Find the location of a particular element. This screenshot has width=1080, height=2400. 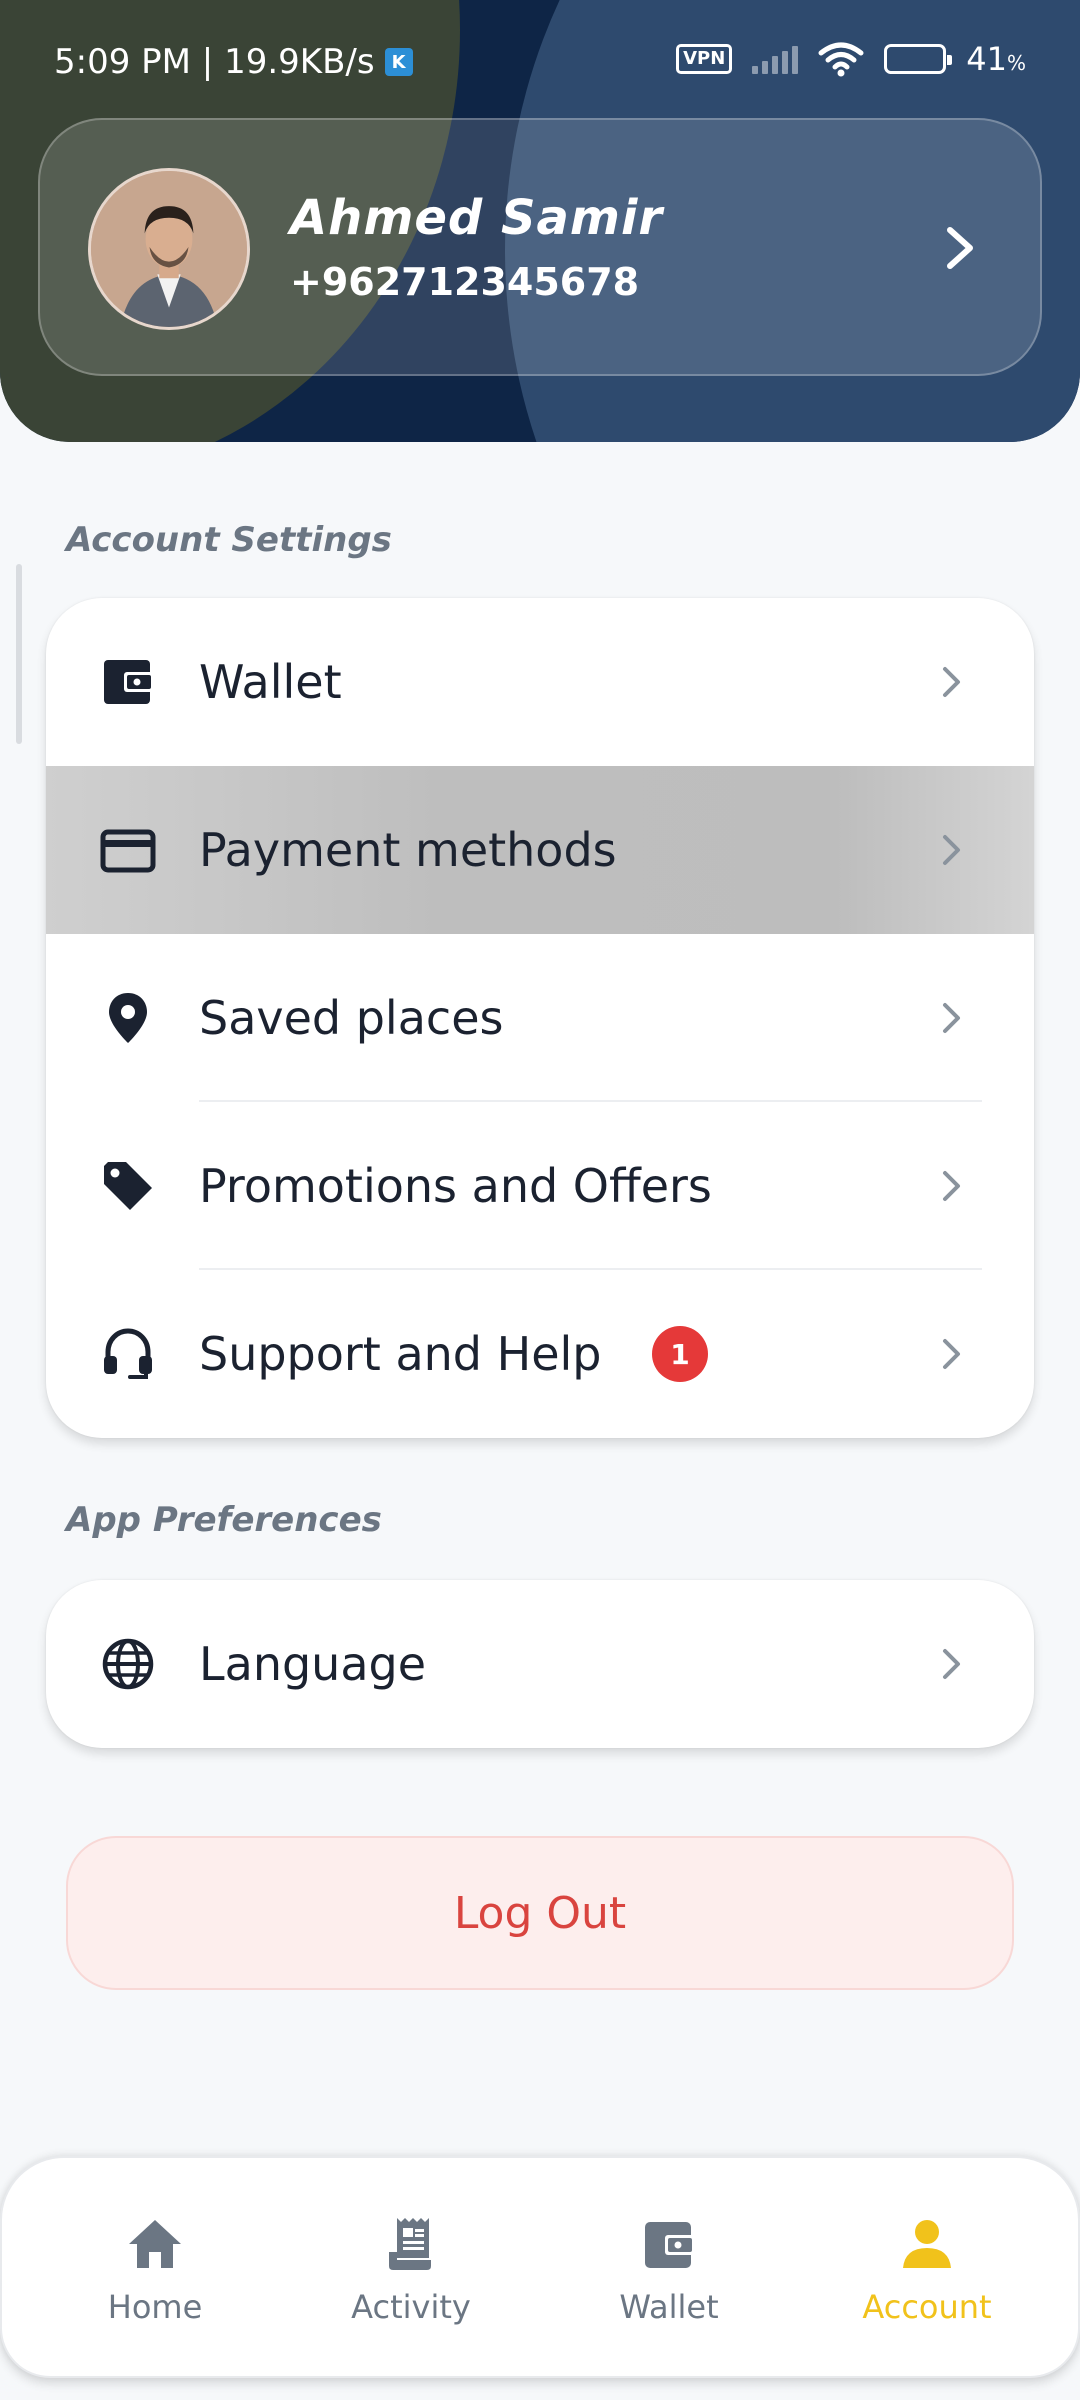

status-bar: 5:09 PM | 19.9KB/s K VPN 41% is located at coordinates (540, 60).